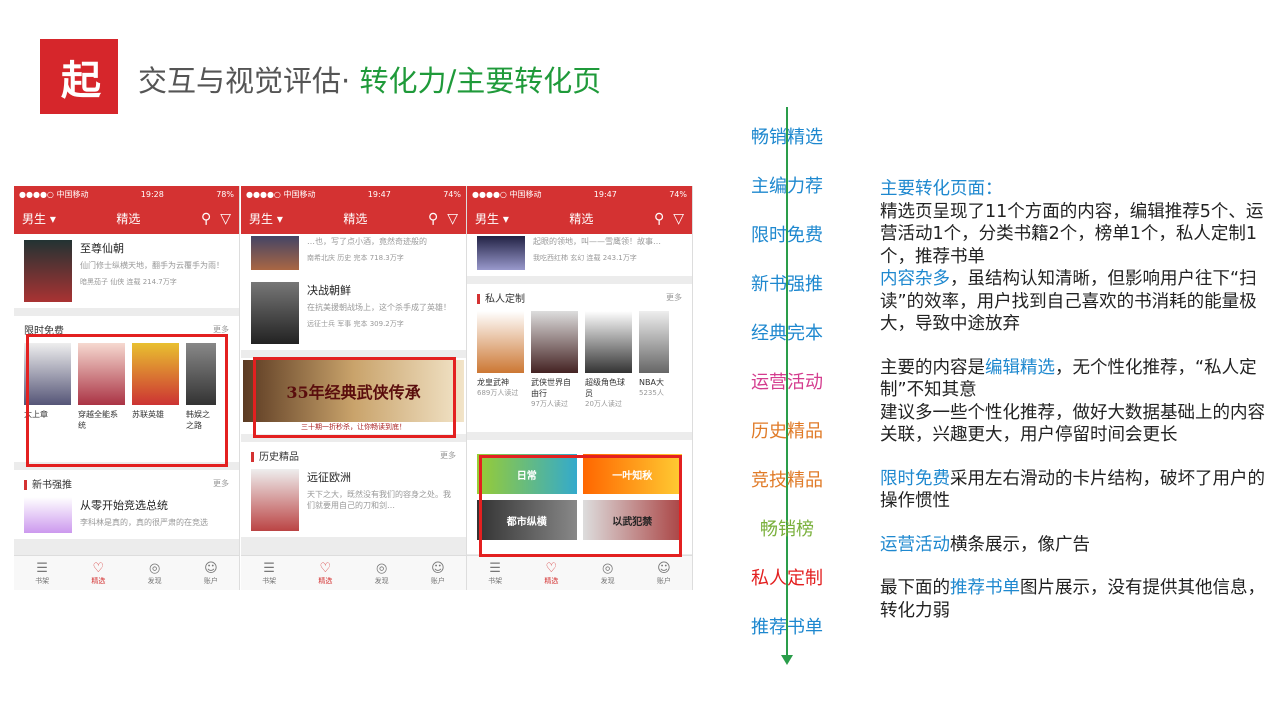 Image resolution: width=1280 pixels, height=720 pixels. What do you see at coordinates (608, 360) in the screenshot?
I see `book-item: 超级角色球员 20万人读过` at bounding box center [608, 360].